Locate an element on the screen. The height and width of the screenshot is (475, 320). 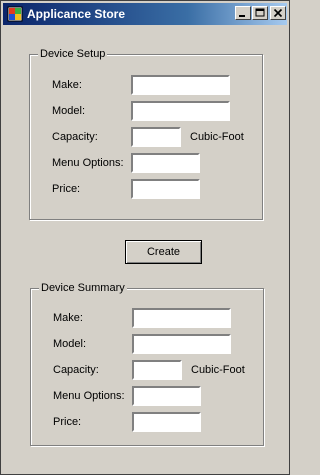
summary-capacity-label: Capacity: is located at coordinates (76, 370).